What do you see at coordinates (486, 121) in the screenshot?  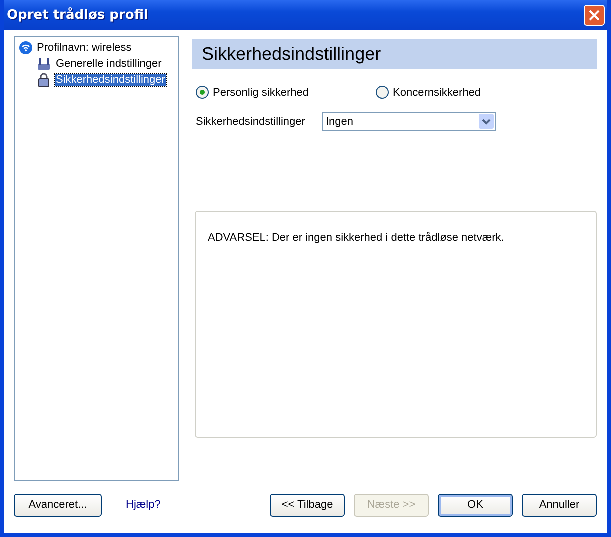 I see `chevron-down-icon` at bounding box center [486, 121].